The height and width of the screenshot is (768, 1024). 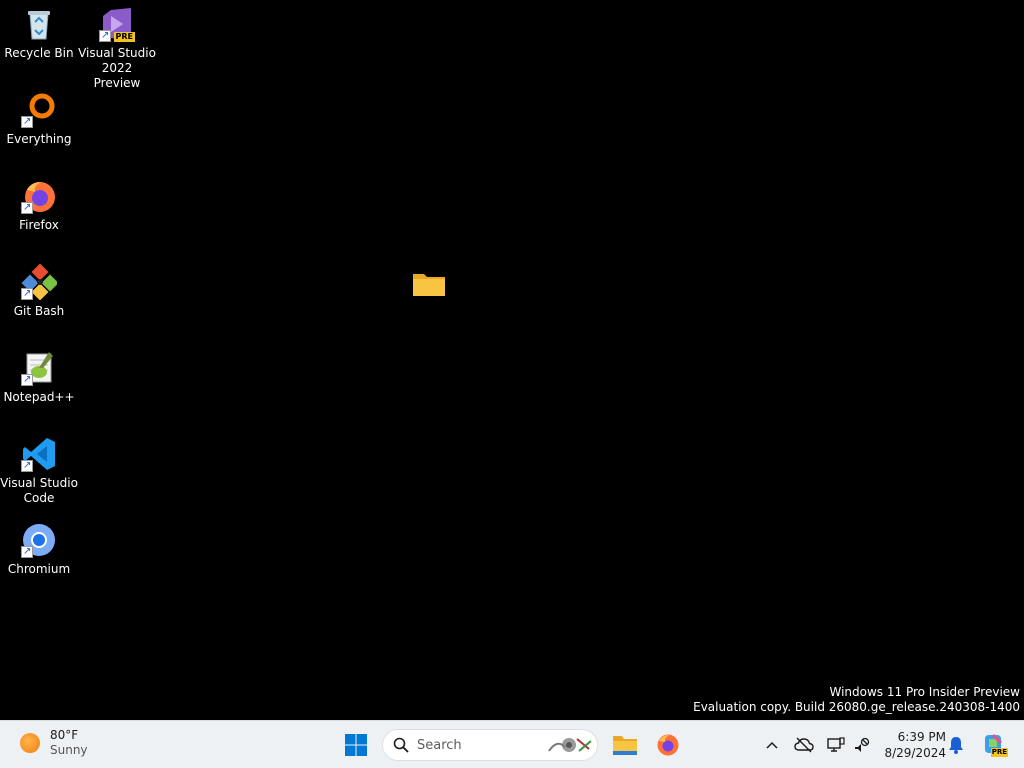 I want to click on folder-icon, so click(x=429, y=284).